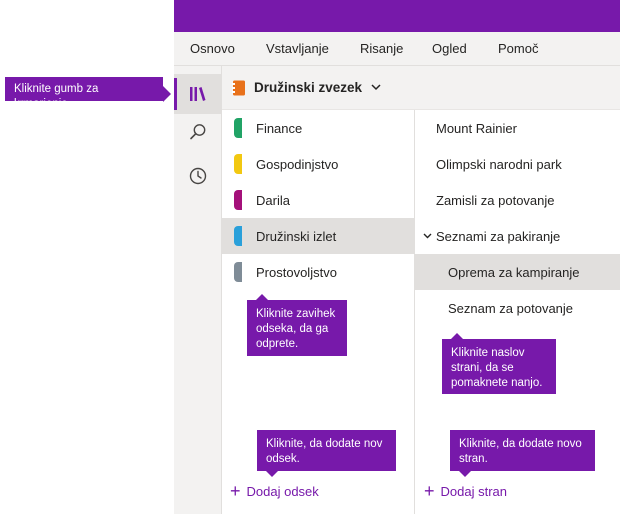 The height and width of the screenshot is (514, 620). I want to click on callout-text: Kliknite gumb za krmarjenje, so click(56, 96).